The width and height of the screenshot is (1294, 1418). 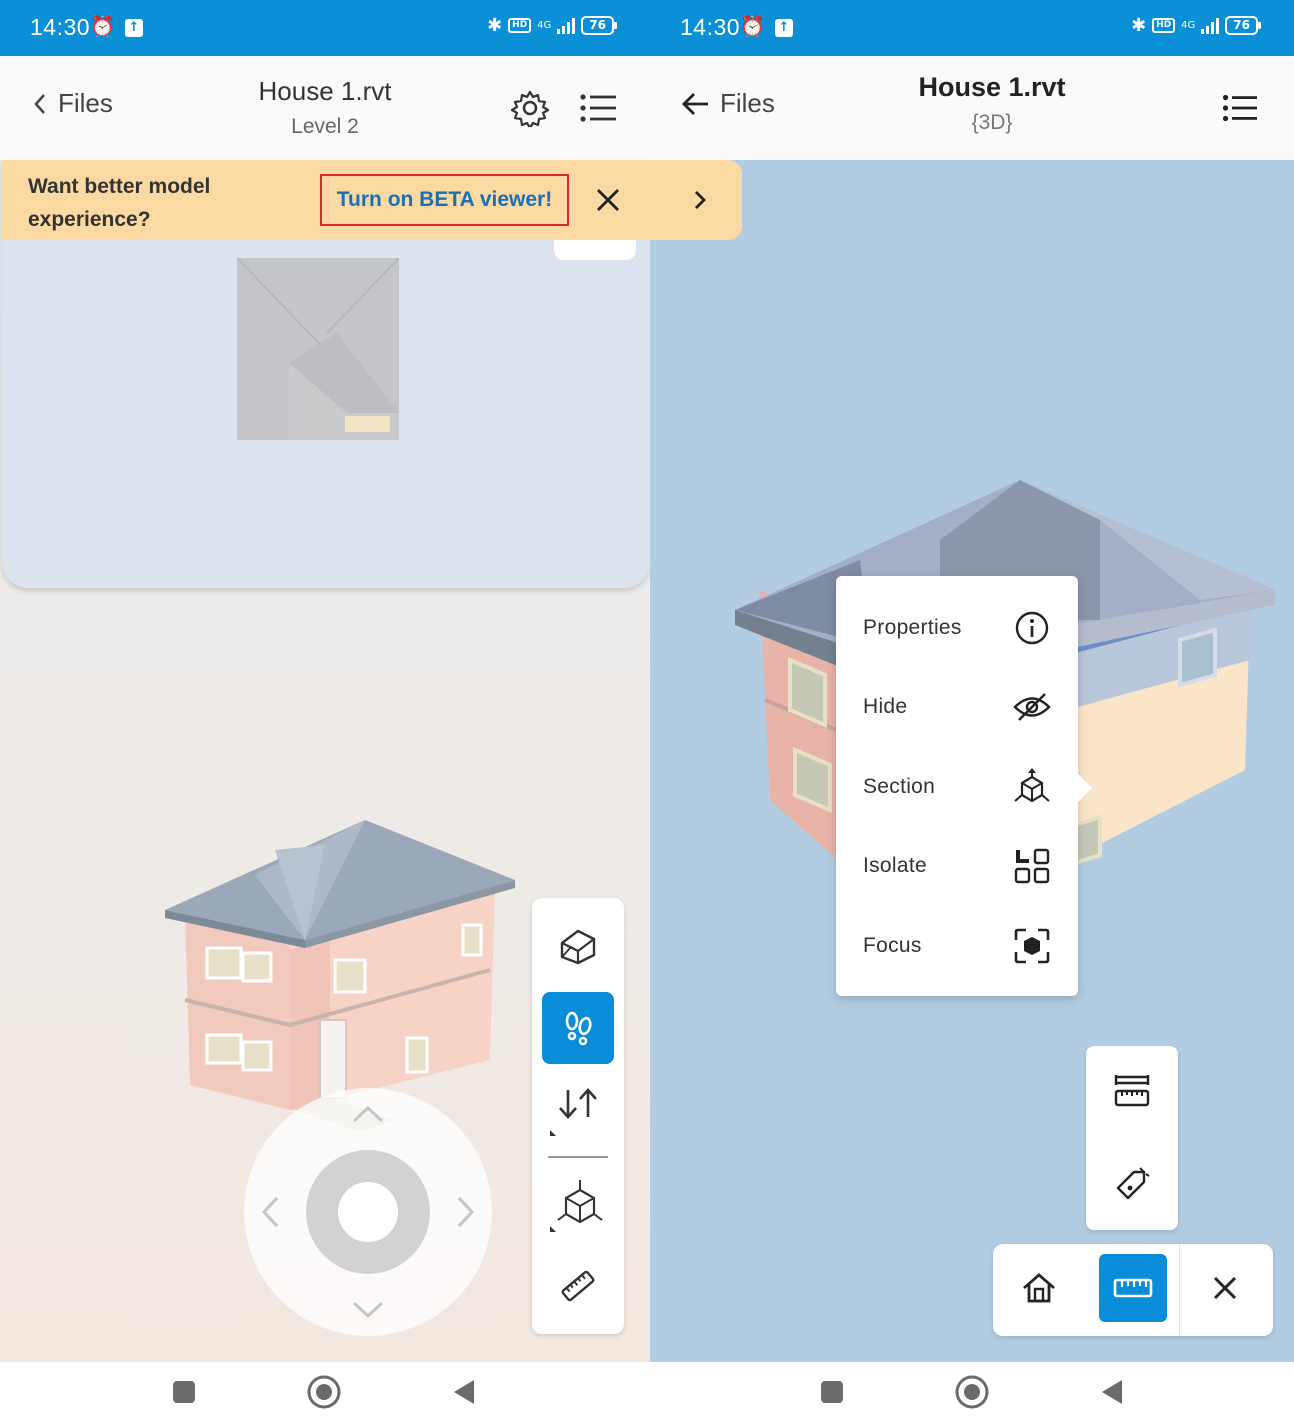 I want to click on gear-icon, so click(x=530, y=108).